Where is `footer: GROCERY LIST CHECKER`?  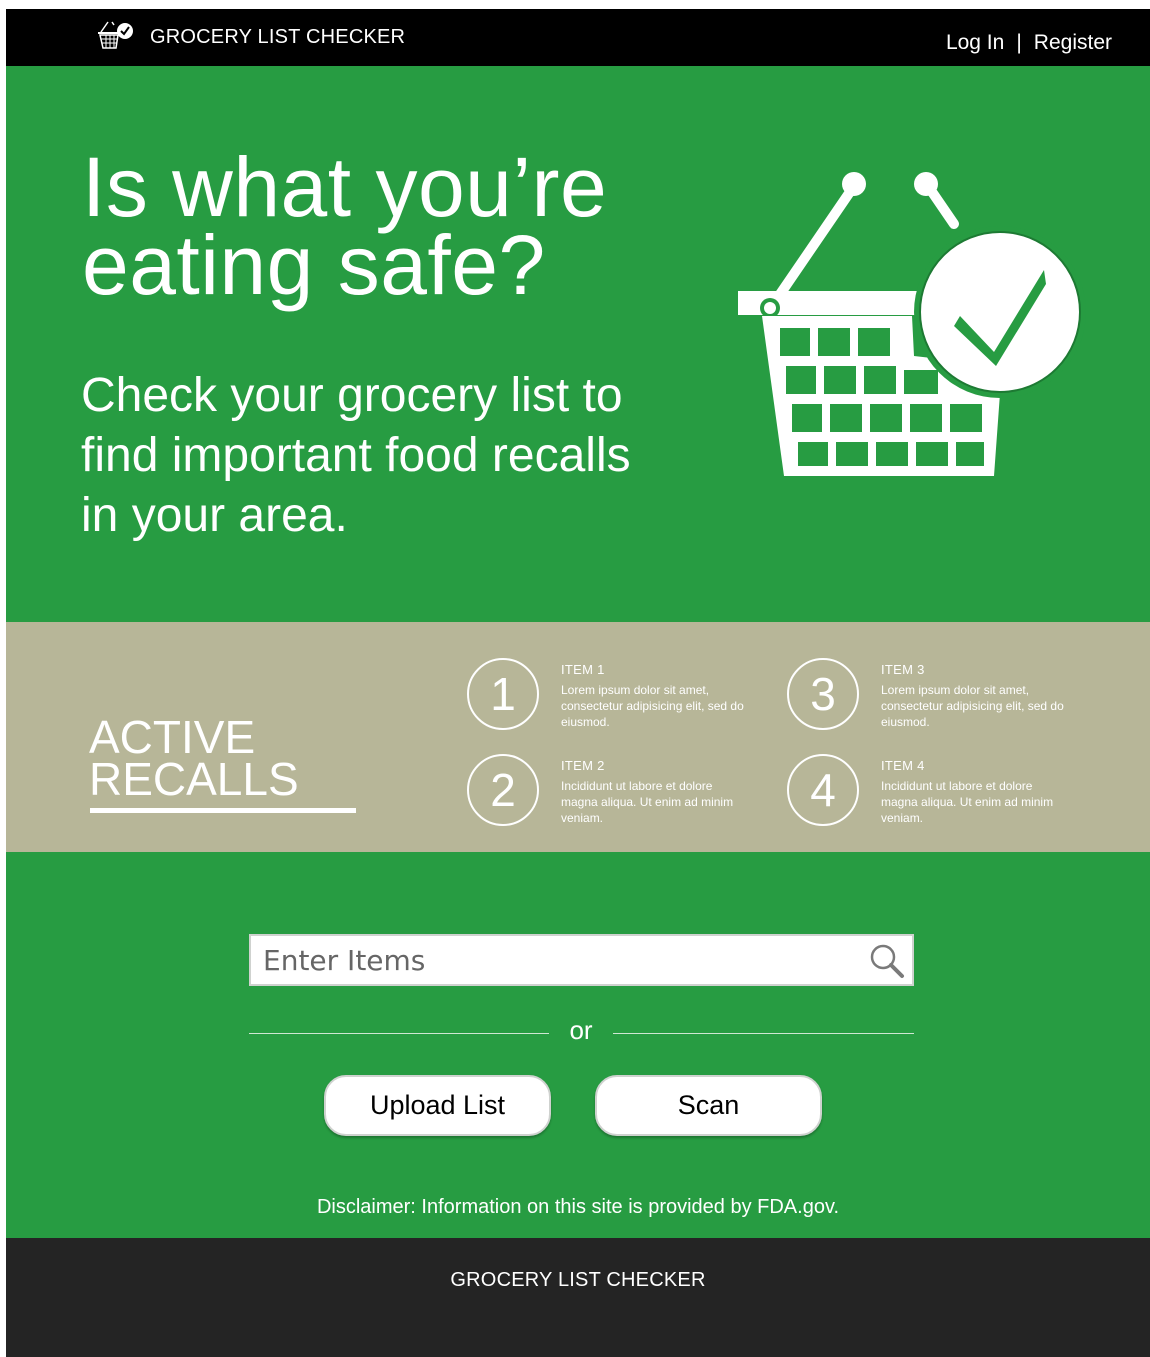 footer: GROCERY LIST CHECKER is located at coordinates (578, 1297).